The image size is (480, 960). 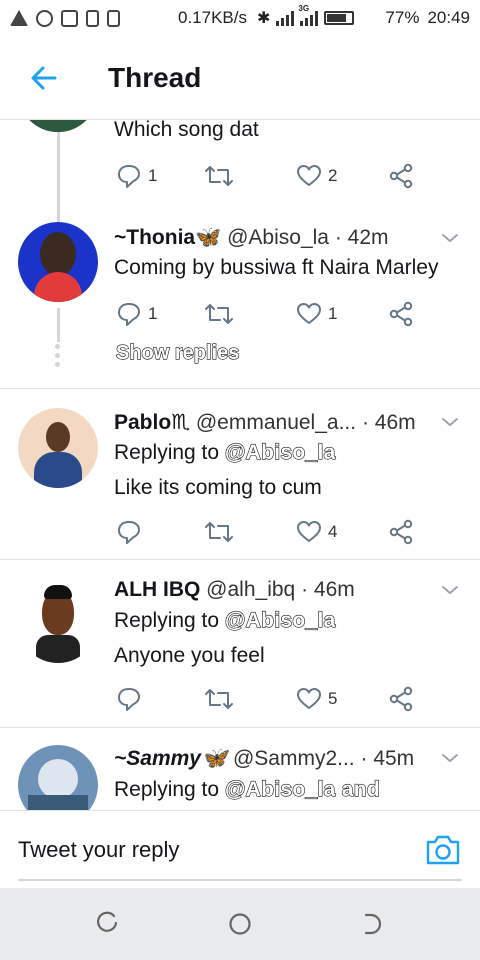 What do you see at coordinates (285, 18) in the screenshot?
I see `signal-icon` at bounding box center [285, 18].